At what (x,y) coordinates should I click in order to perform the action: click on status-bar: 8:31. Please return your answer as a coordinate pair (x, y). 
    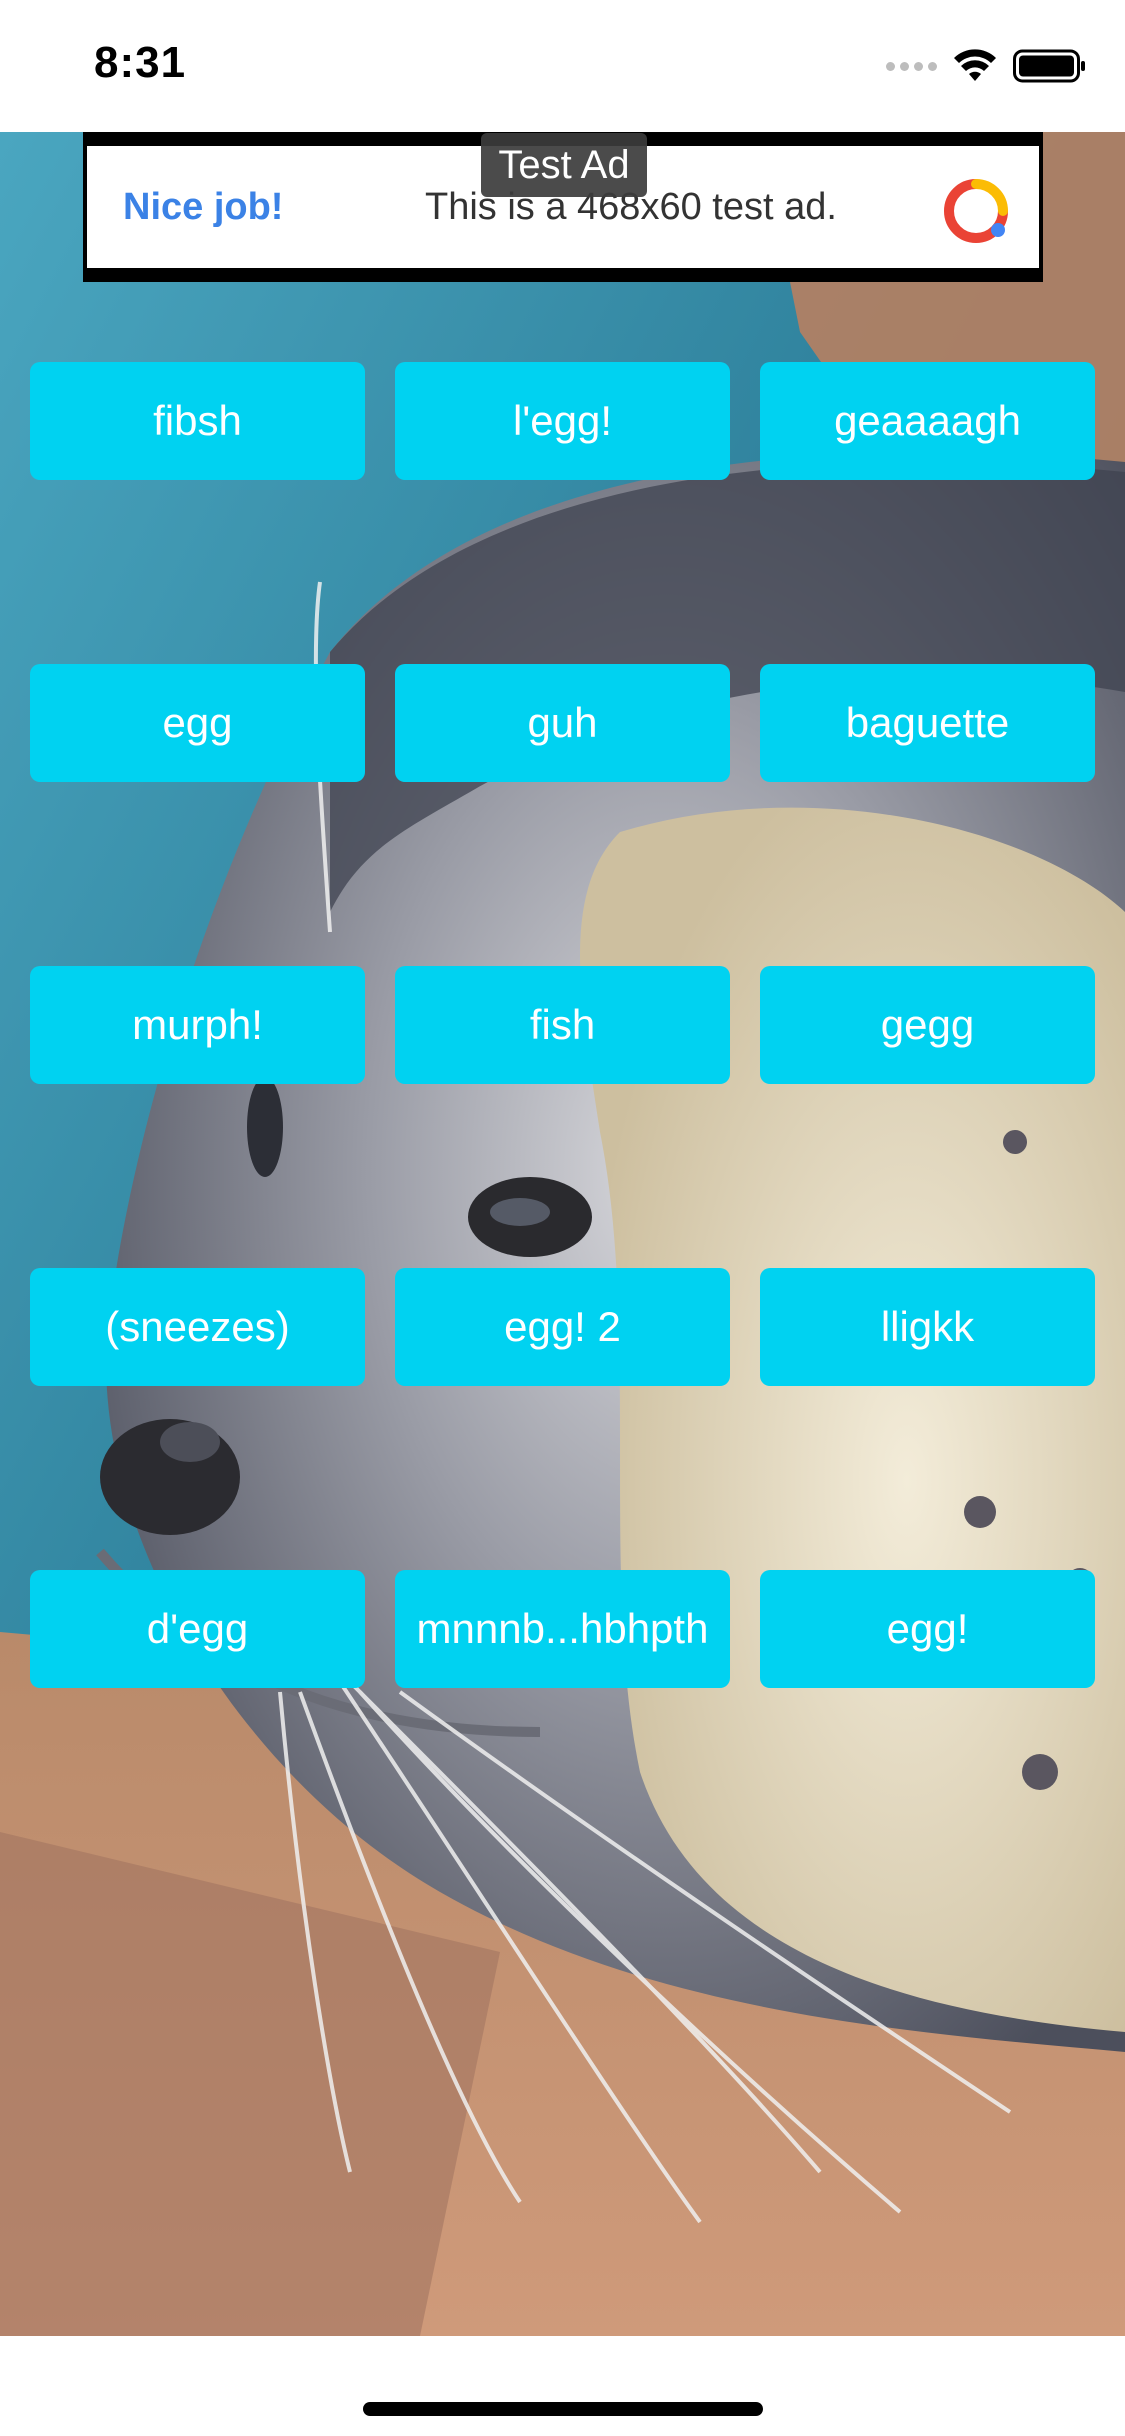
    Looking at the image, I should click on (562, 66).